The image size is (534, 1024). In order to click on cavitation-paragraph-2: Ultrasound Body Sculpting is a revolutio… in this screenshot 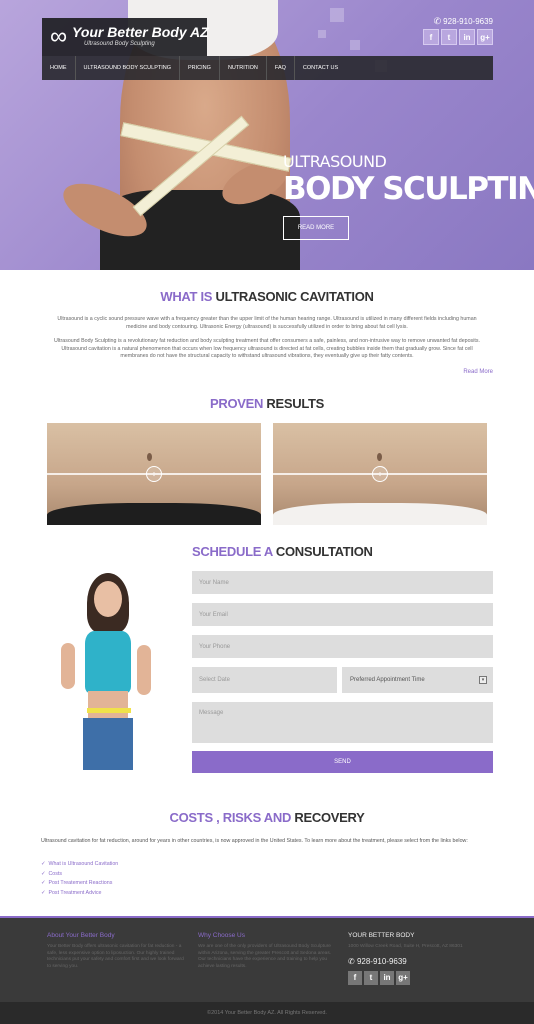, I will do `click(267, 349)`.